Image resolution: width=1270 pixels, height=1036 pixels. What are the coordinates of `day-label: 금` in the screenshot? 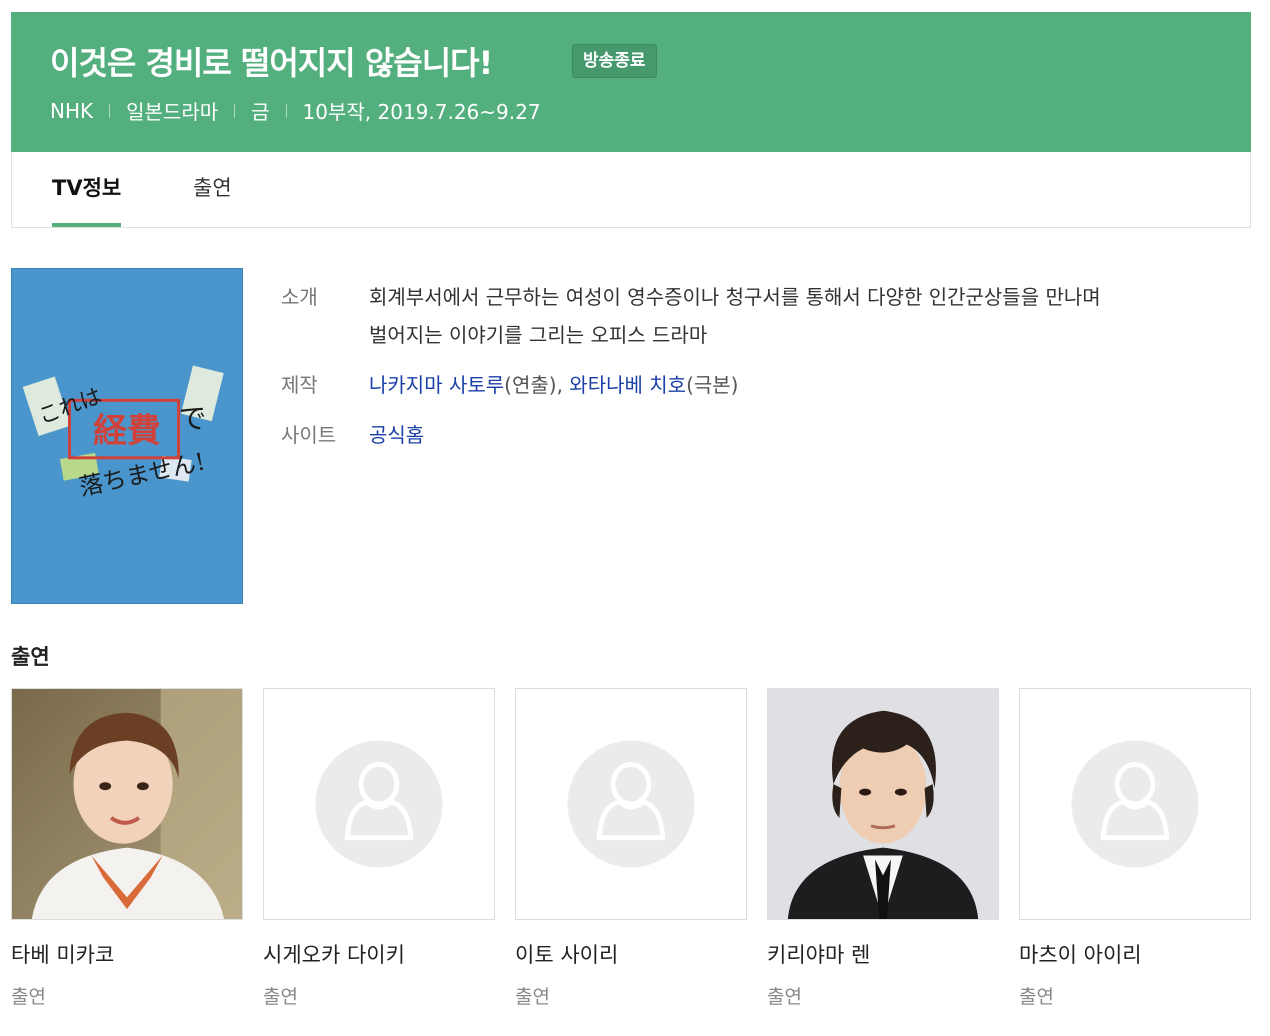 It's located at (260, 112).